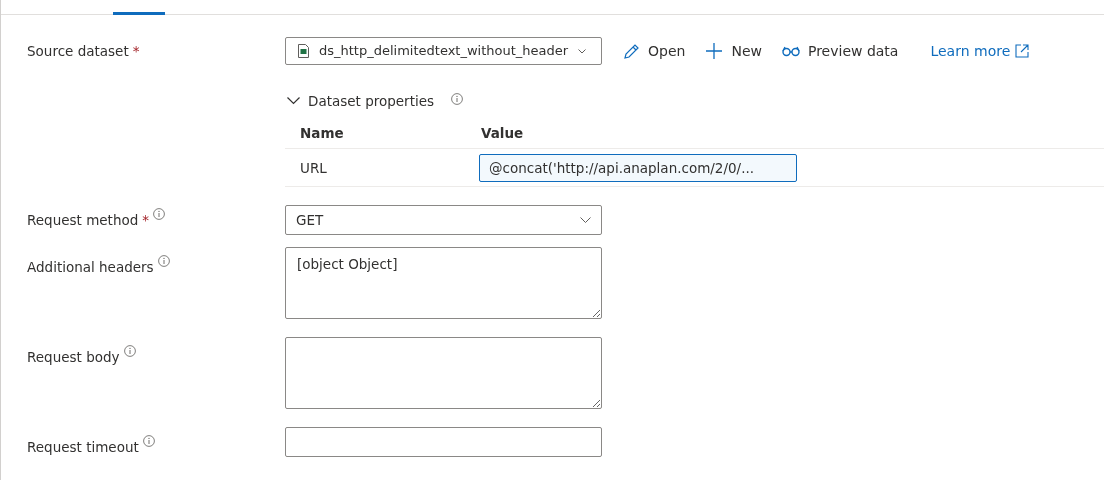 This screenshot has width=1104, height=480. I want to click on text-area-field, so click(443, 373).